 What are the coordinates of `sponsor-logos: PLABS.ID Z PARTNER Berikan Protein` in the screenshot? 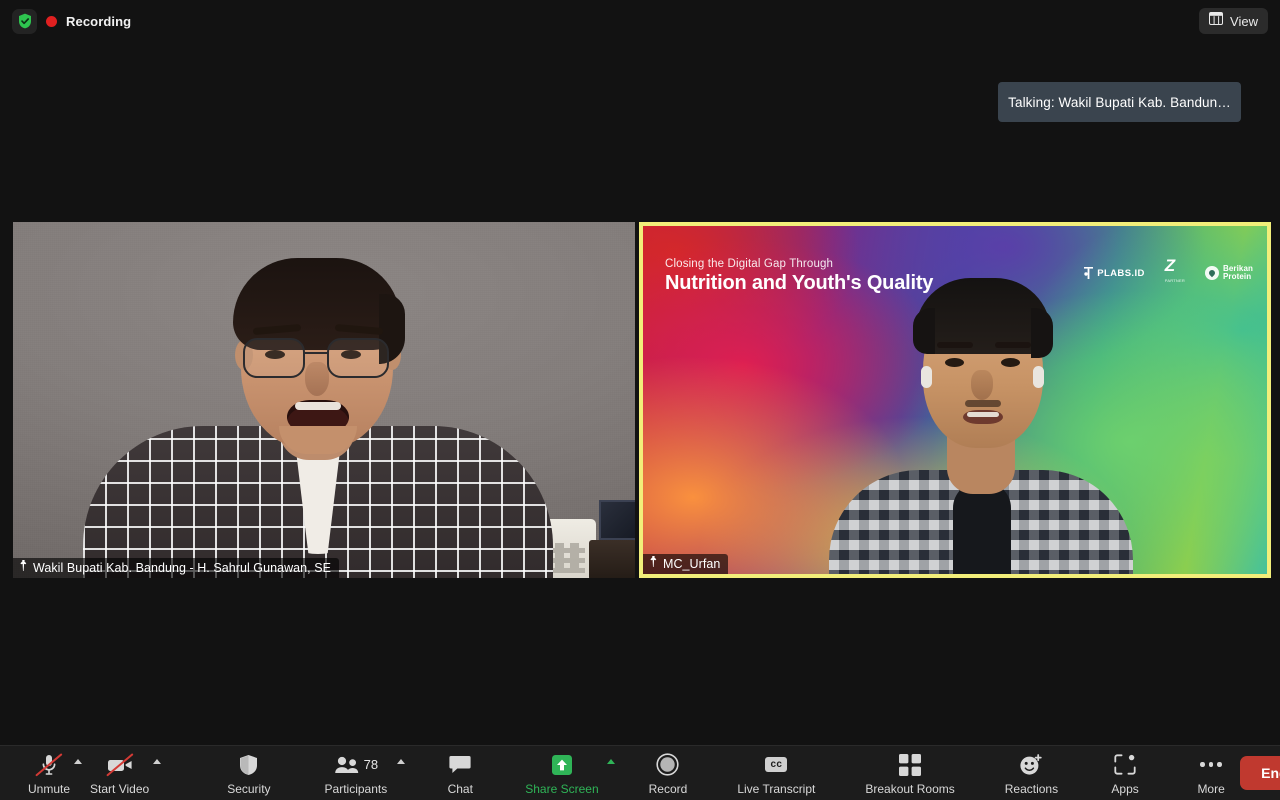 It's located at (1168, 272).